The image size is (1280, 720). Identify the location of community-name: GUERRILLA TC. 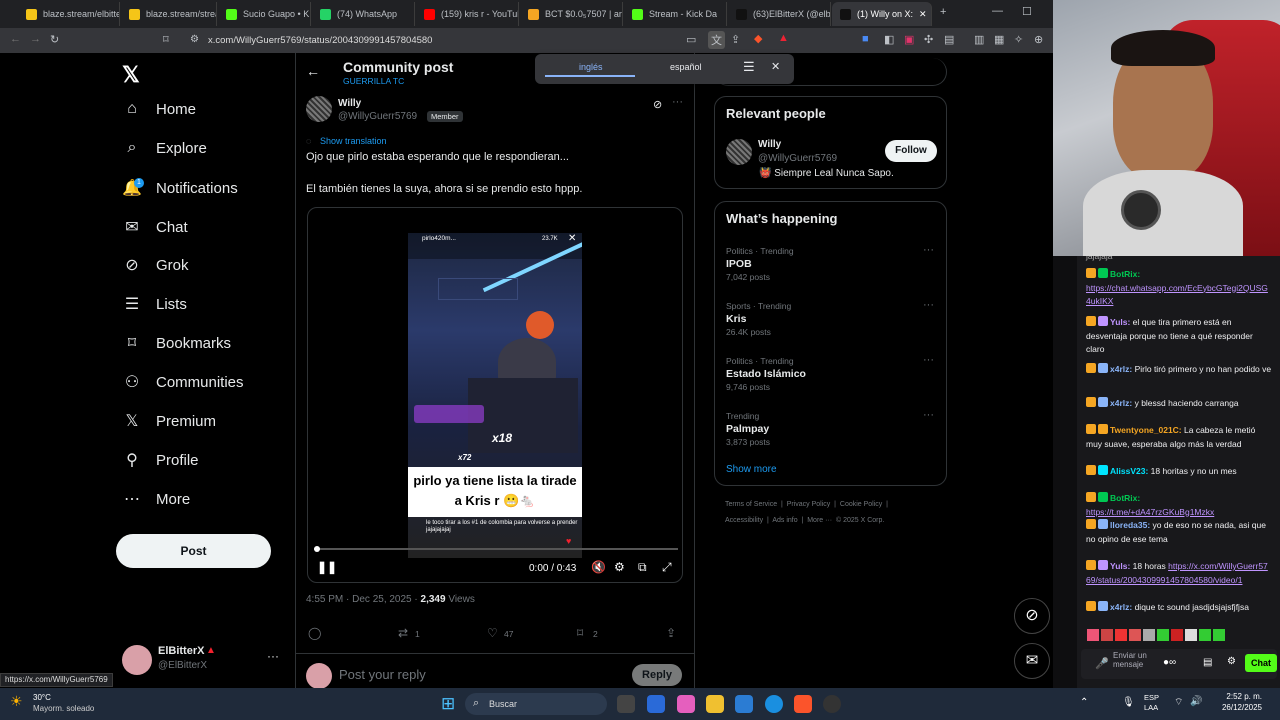
(373, 81).